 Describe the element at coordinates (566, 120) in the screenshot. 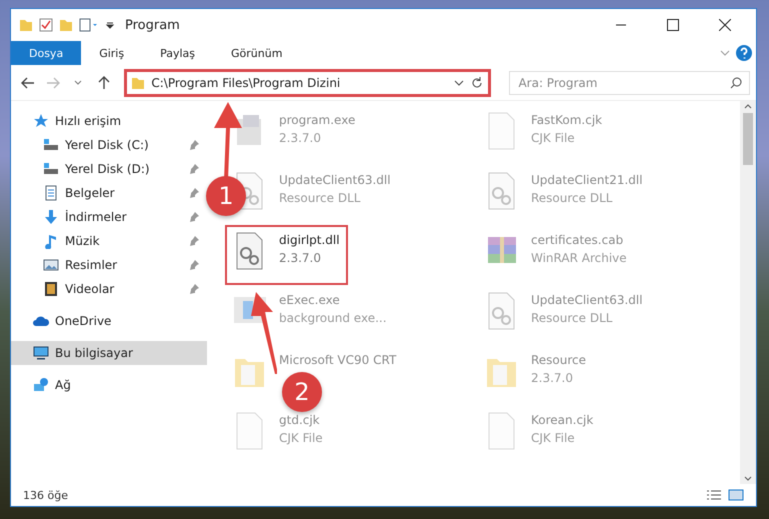

I see `file-name: FastKom.cjk` at that location.